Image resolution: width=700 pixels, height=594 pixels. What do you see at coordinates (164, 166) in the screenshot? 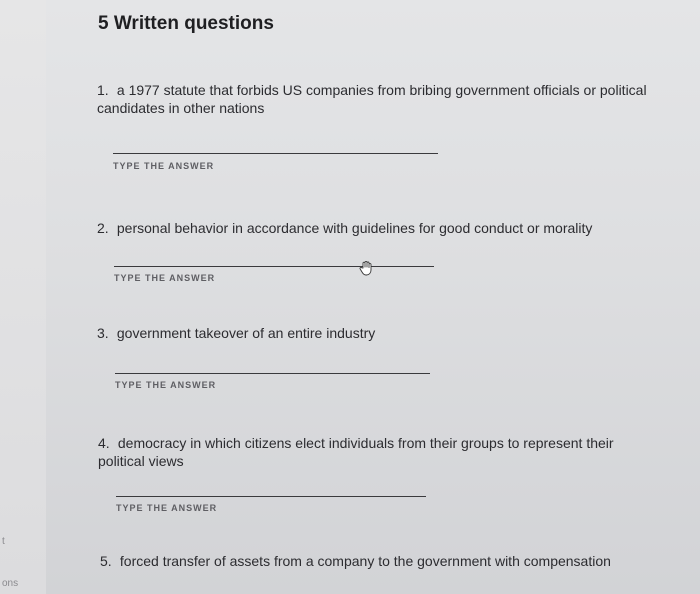
I see `answer-label-1: TYPE THE ANSWER` at bounding box center [164, 166].